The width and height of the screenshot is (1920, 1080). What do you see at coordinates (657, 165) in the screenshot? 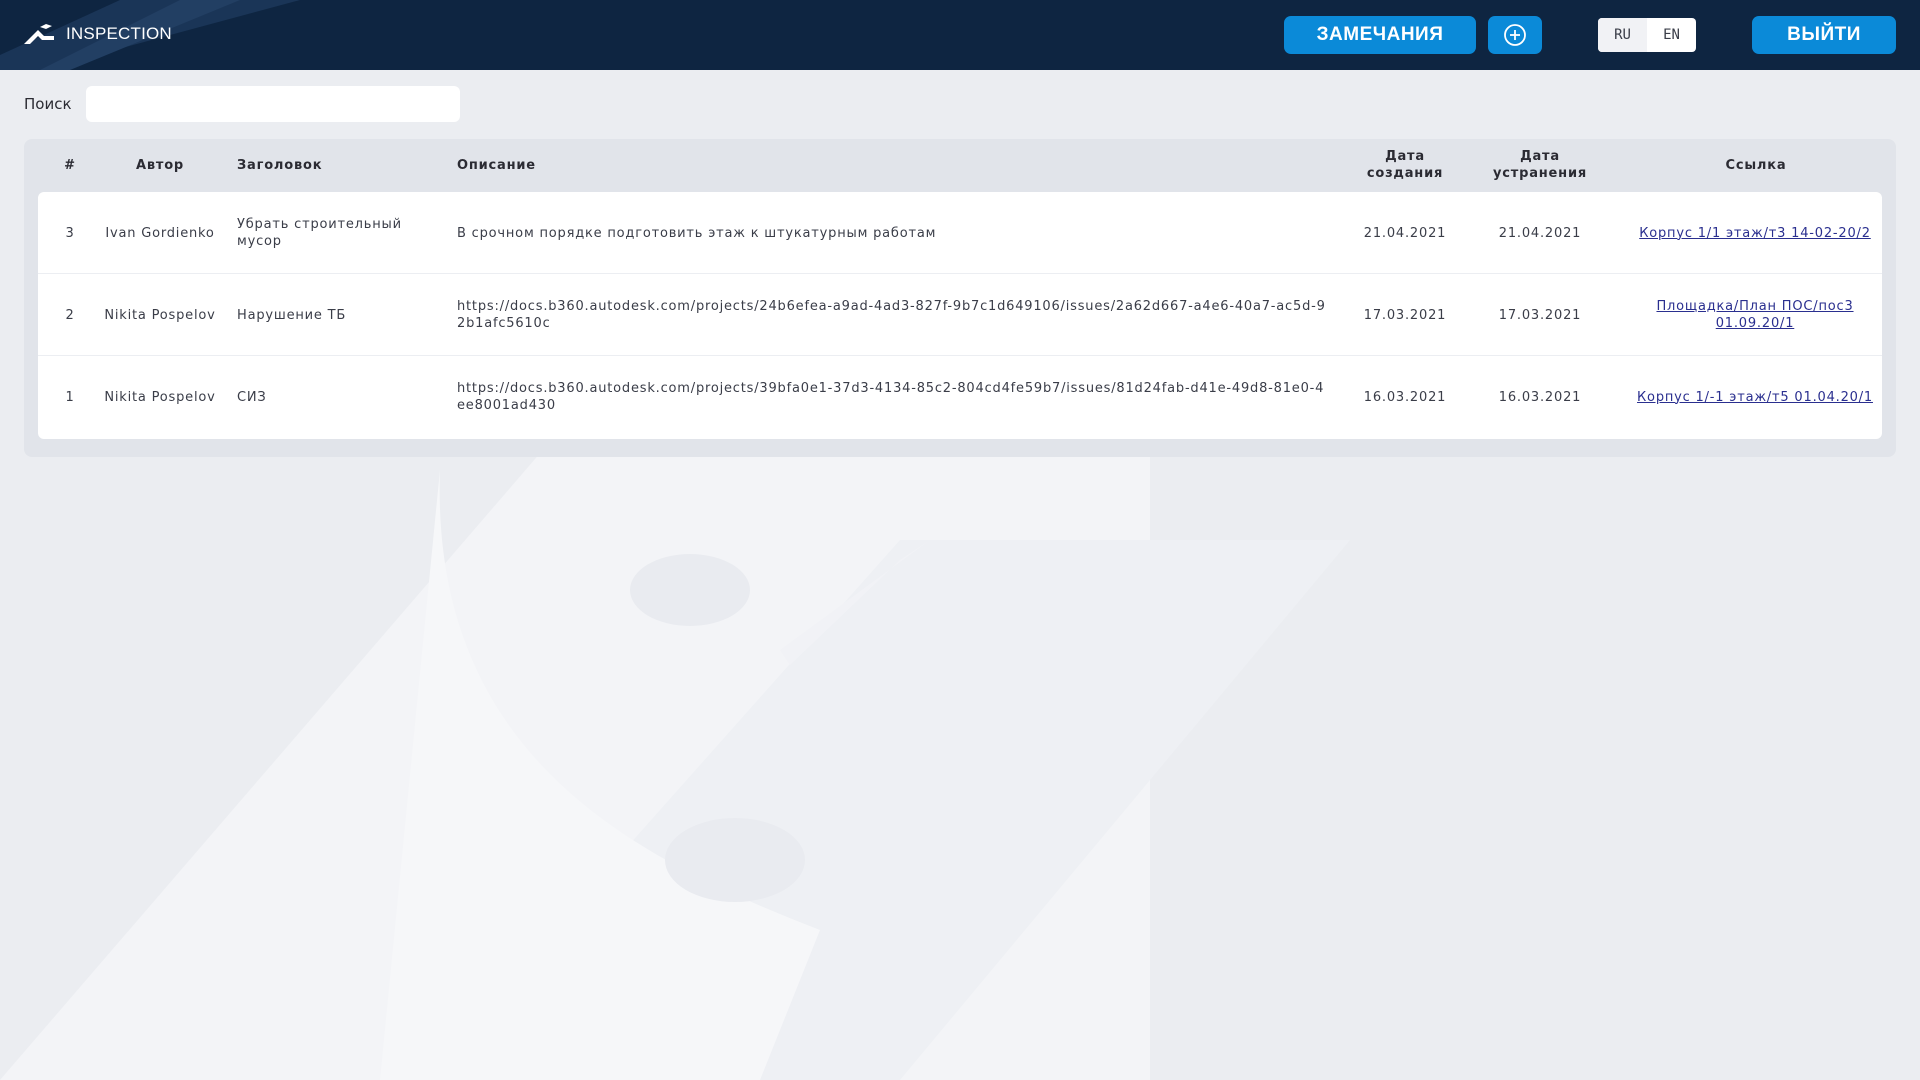
I see `column-header-description: Описание` at bounding box center [657, 165].